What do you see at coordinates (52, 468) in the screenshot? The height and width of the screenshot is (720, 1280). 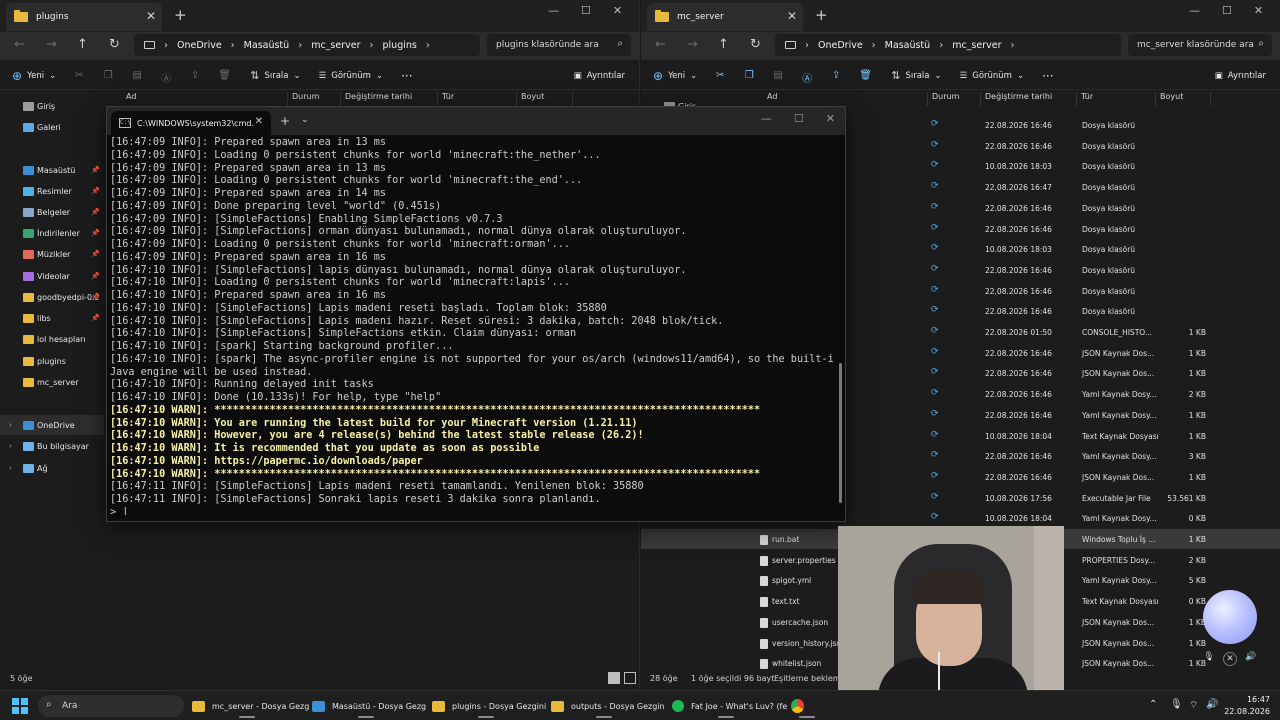 I see `sidebar-item-network: › Ağ` at bounding box center [52, 468].